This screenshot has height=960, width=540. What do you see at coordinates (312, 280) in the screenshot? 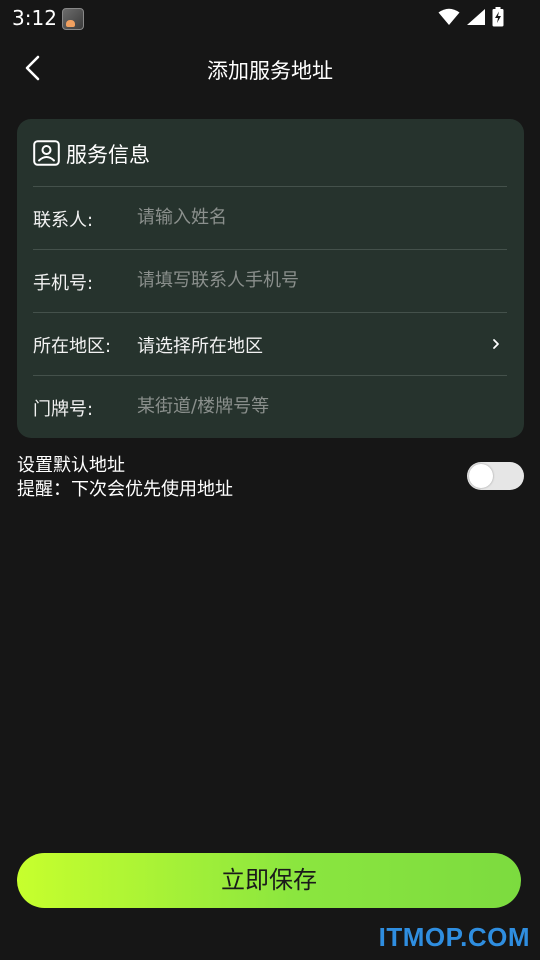
I see `phone-input` at bounding box center [312, 280].